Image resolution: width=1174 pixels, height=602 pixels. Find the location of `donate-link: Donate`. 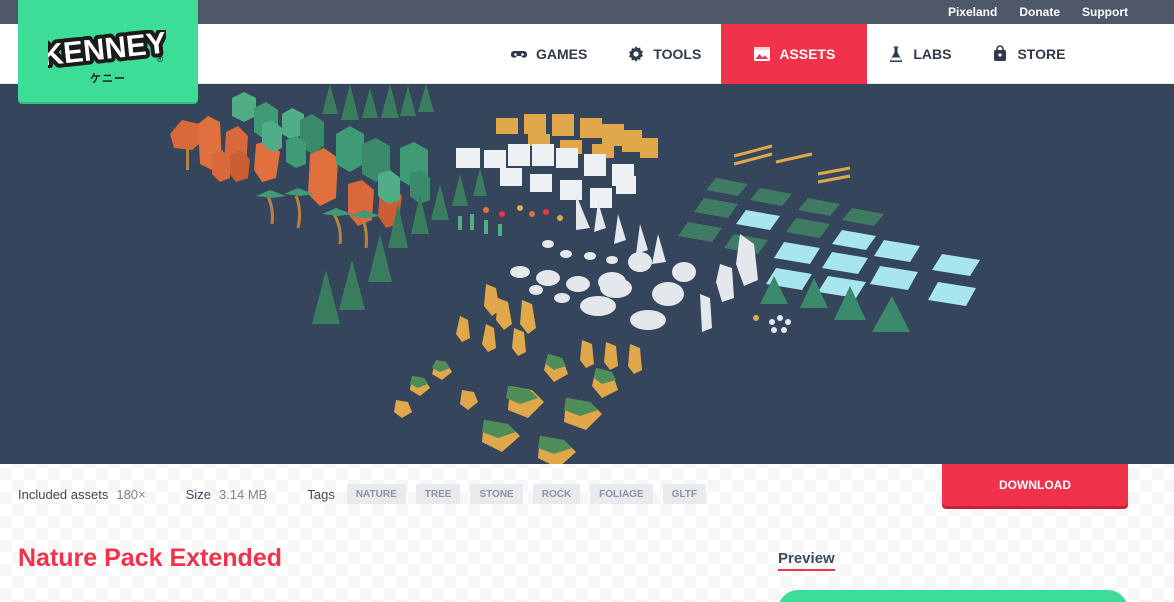

donate-link: Donate is located at coordinates (1039, 12).